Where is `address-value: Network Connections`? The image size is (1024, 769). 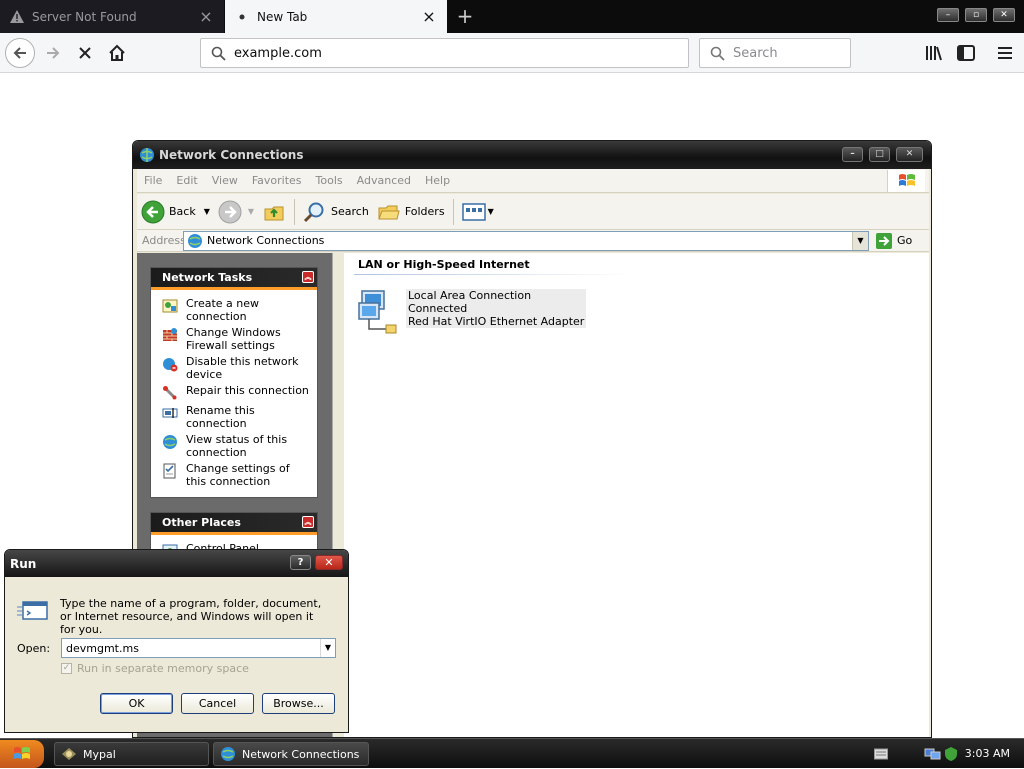
address-value: Network Connections is located at coordinates (266, 240).